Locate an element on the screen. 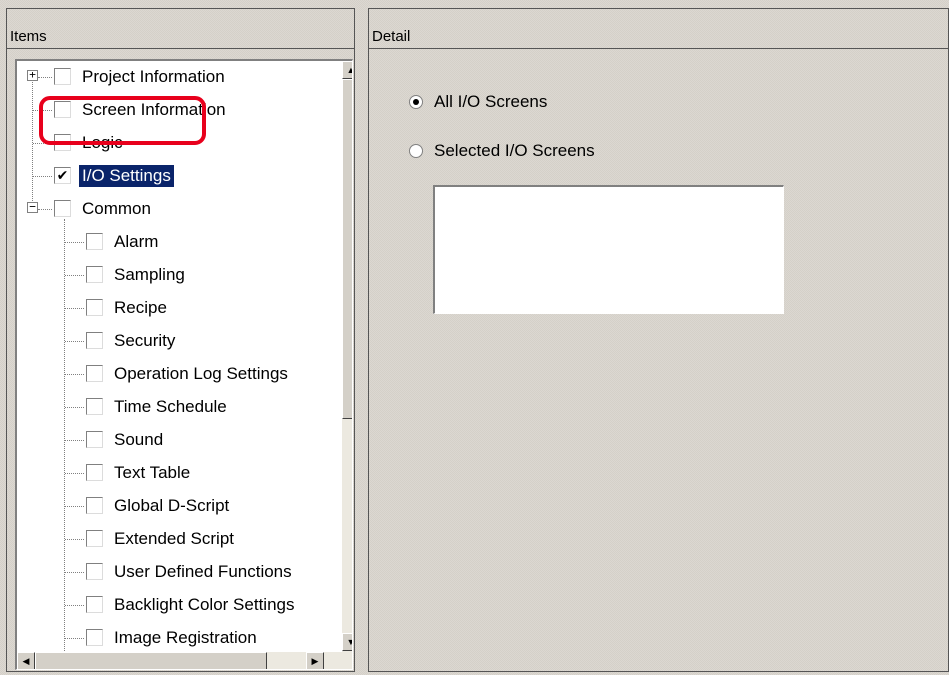 This screenshot has height=675, width=949. tree-item-extended-script: Extended Script is located at coordinates (184, 539).